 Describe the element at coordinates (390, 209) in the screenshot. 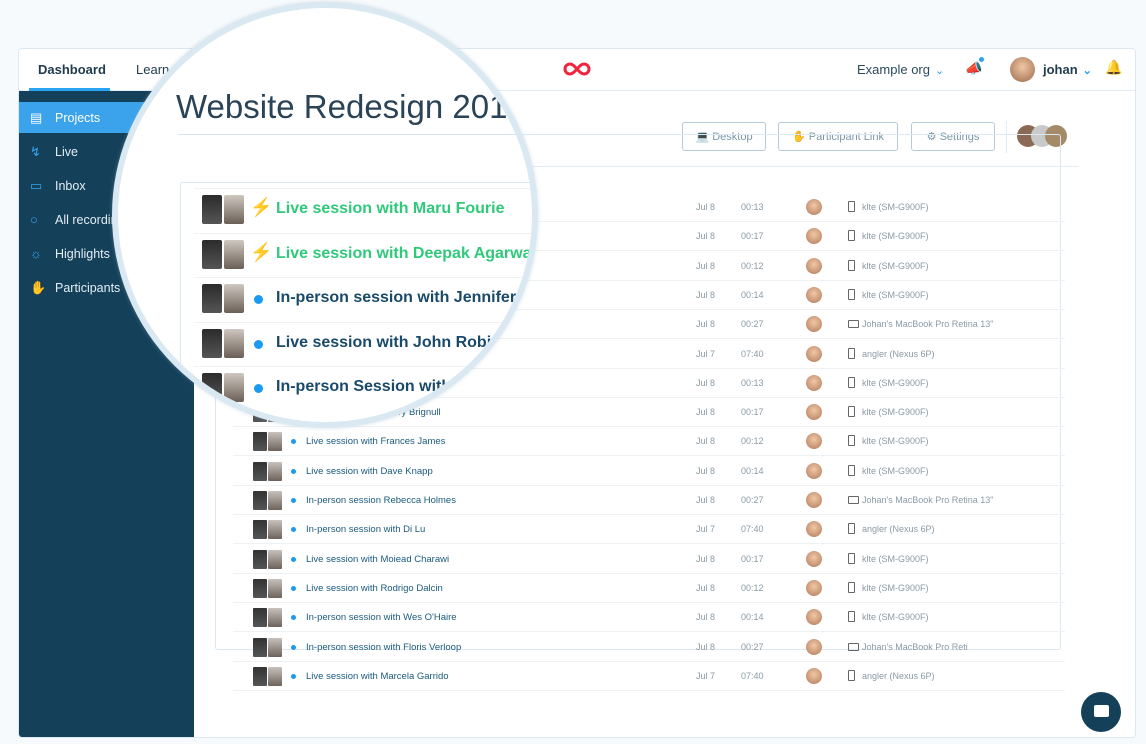

I see `session-title: Live session with Maru Fourie` at that location.